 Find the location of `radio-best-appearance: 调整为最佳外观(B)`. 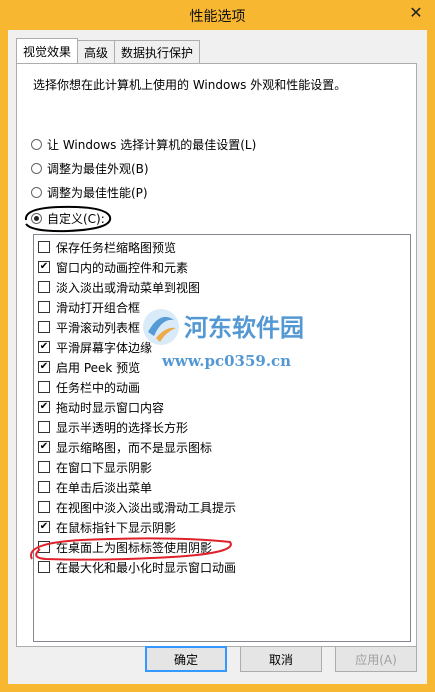

radio-best-appearance: 调整为最佳外观(B) is located at coordinates (90, 168).